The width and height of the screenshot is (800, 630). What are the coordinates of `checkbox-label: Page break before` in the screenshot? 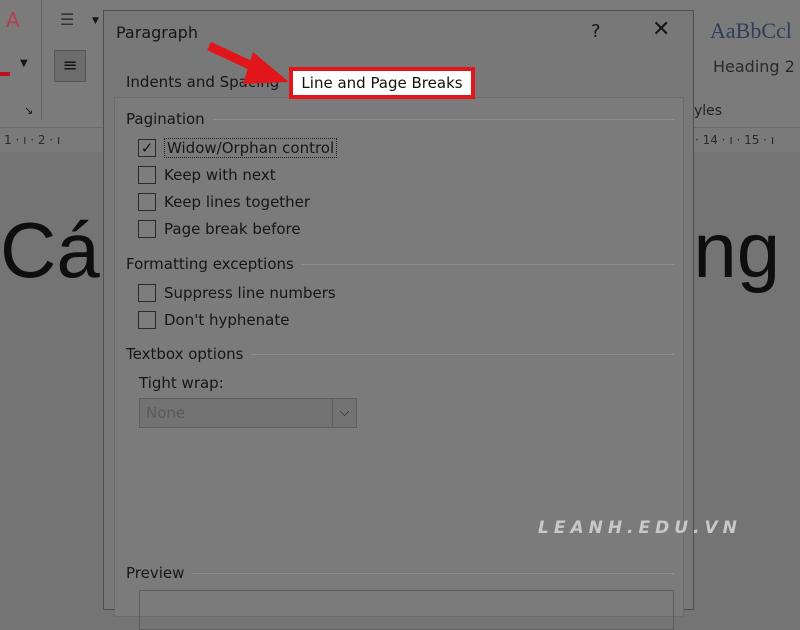 It's located at (232, 229).